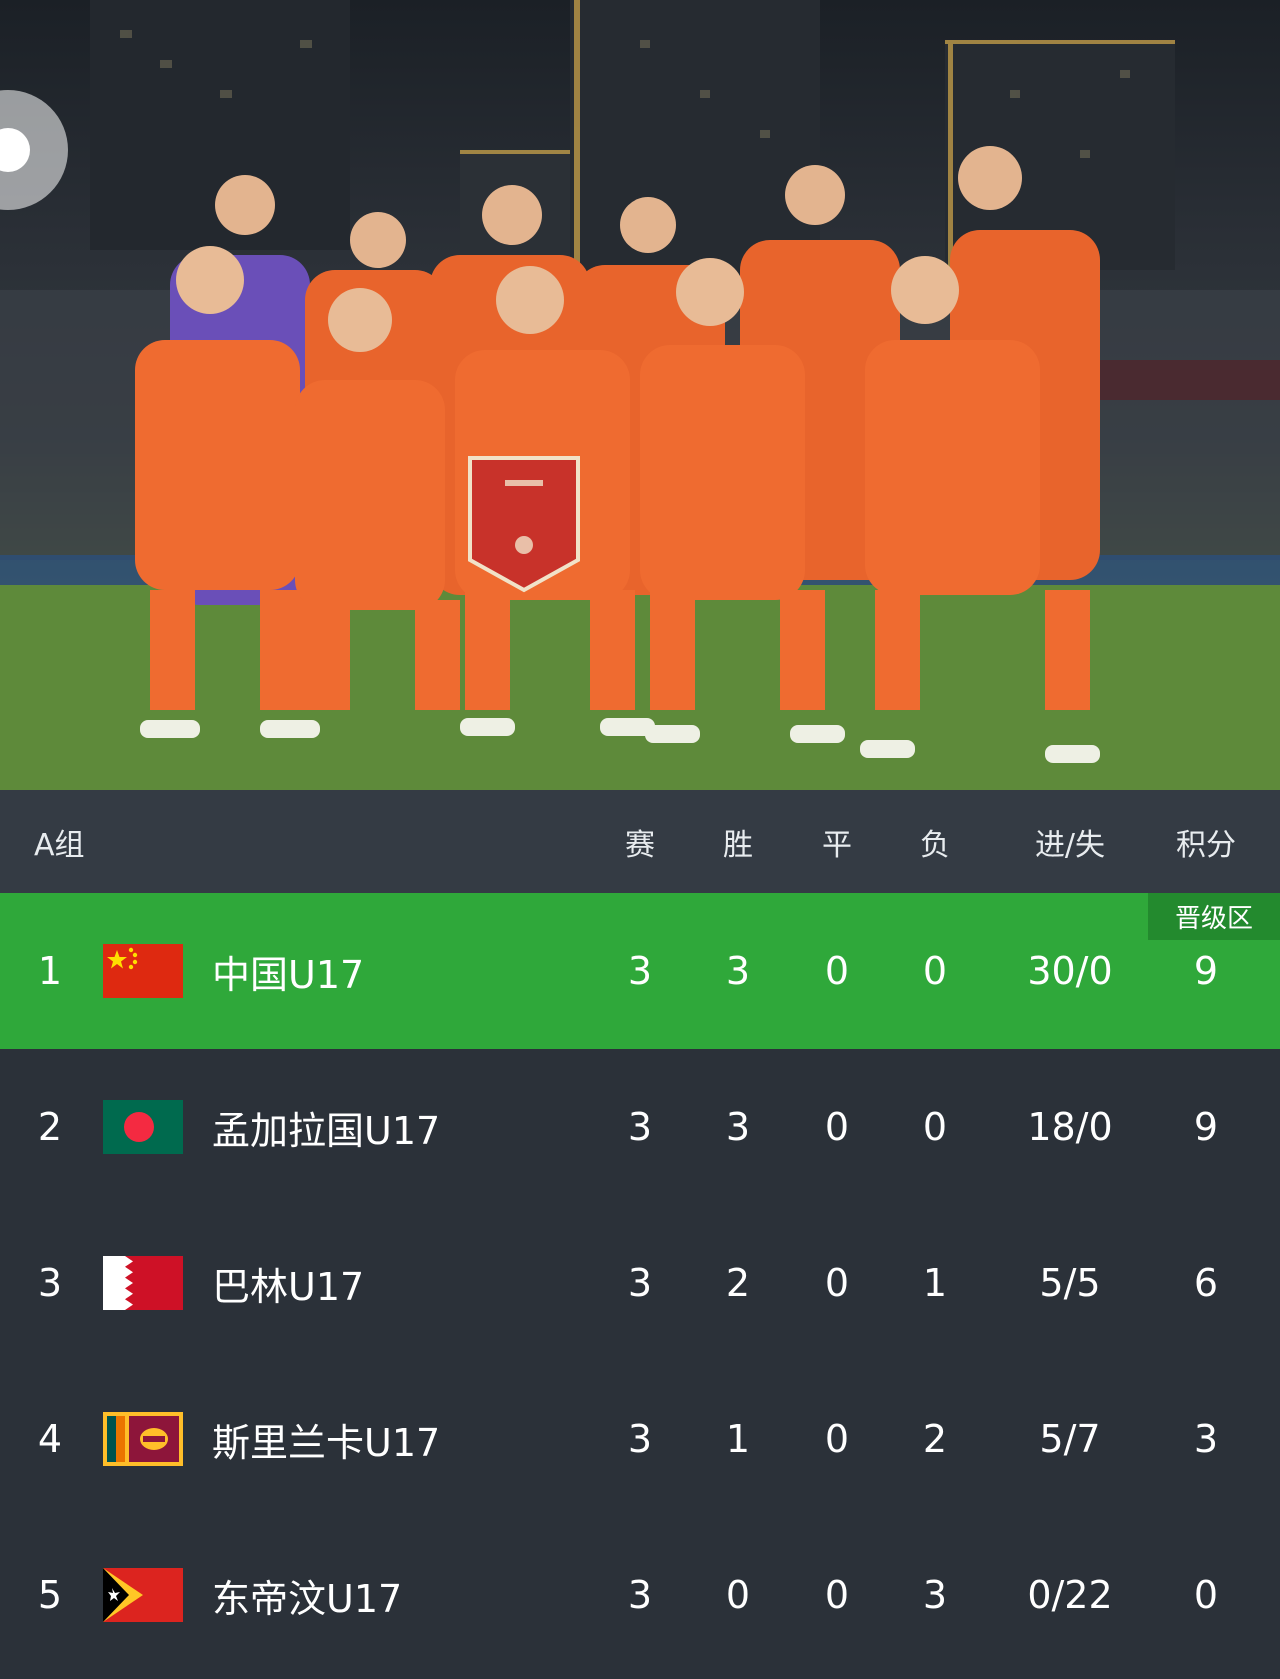 The image size is (1280, 1679). I want to click on col-drawn: 平, so click(837, 845).